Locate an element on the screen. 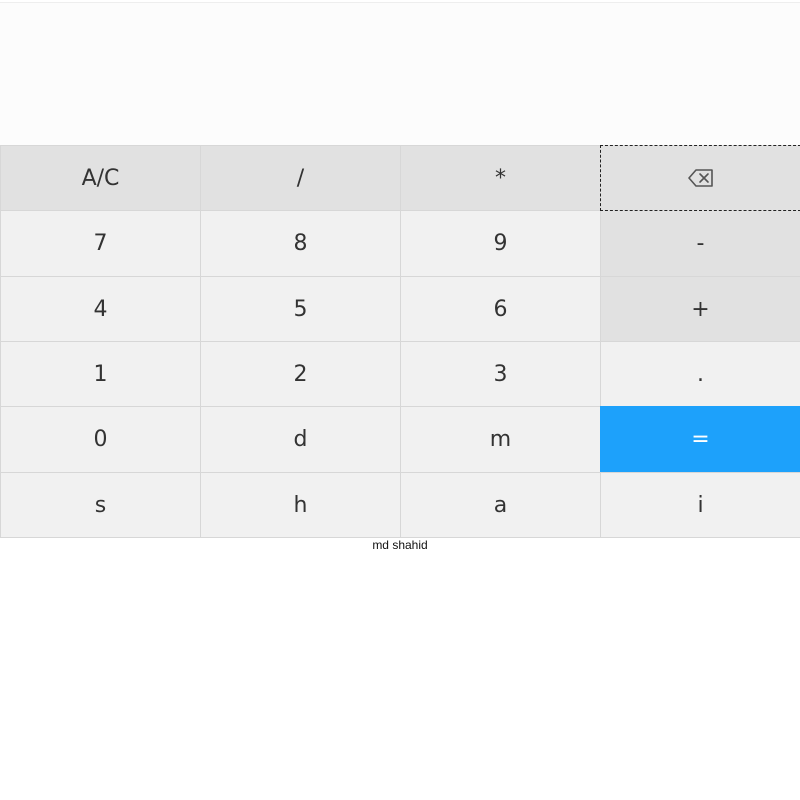 The height and width of the screenshot is (800, 800). digit-5-button: 5 is located at coordinates (300, 309).